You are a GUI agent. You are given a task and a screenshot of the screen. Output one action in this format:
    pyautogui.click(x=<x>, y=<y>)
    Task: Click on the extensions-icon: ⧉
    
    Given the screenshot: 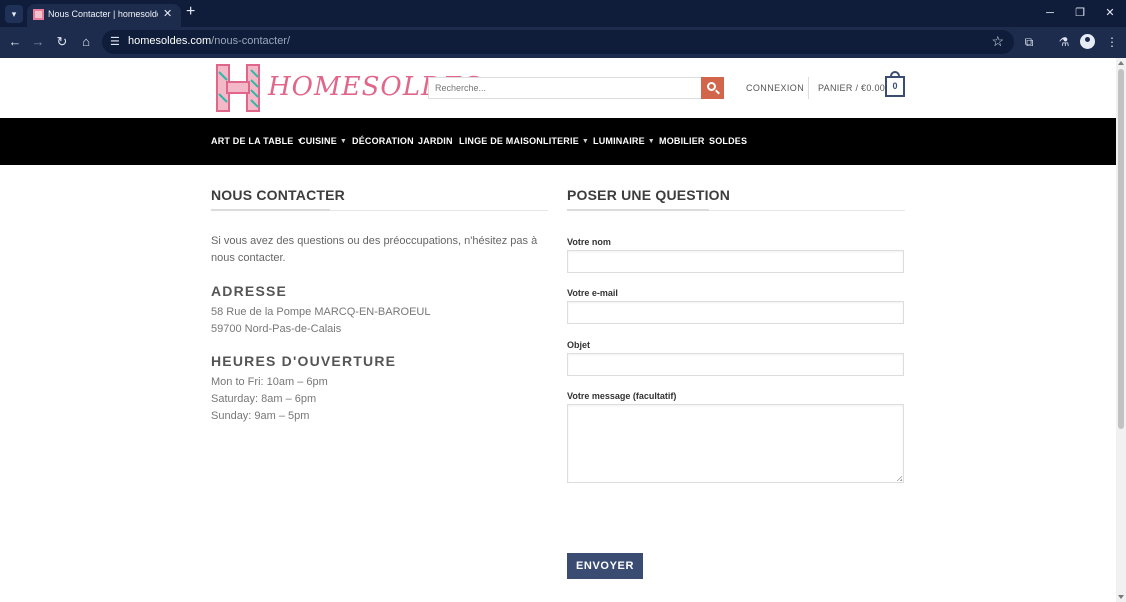 What is the action you would take?
    pyautogui.click(x=1029, y=42)
    